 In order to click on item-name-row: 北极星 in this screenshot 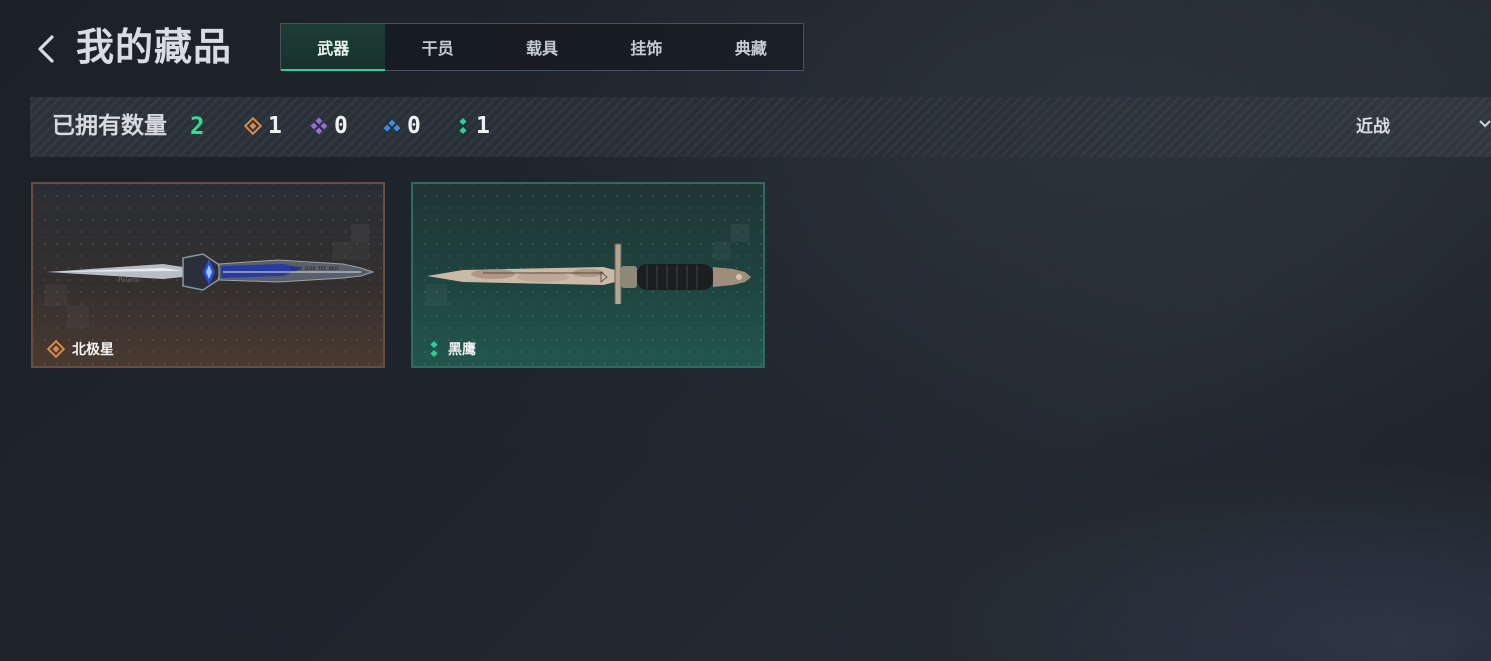, I will do `click(80, 349)`.